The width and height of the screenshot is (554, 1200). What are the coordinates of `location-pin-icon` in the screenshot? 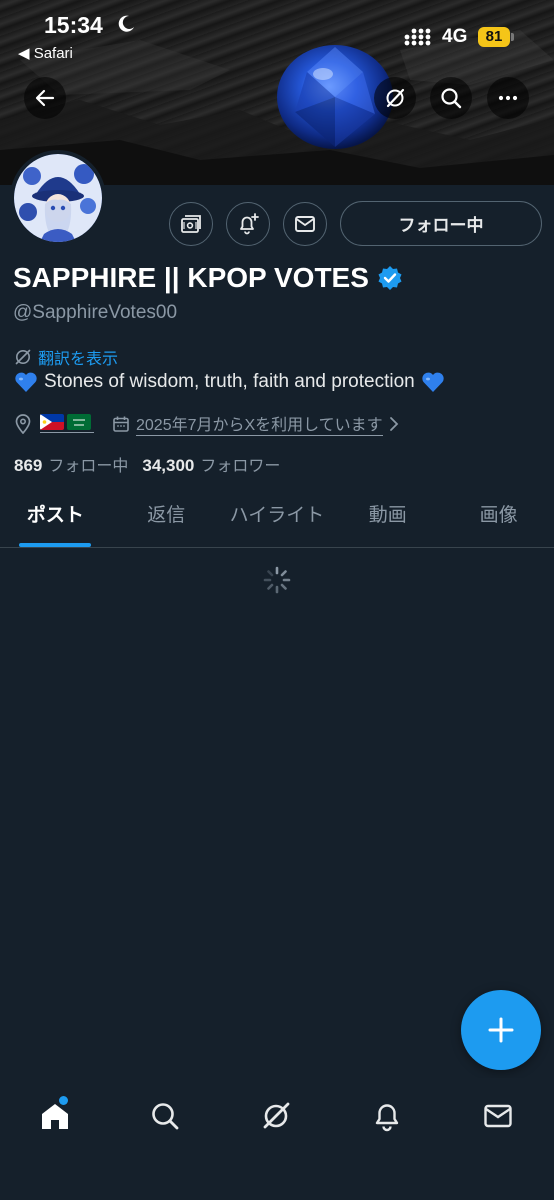 It's located at (23, 423).